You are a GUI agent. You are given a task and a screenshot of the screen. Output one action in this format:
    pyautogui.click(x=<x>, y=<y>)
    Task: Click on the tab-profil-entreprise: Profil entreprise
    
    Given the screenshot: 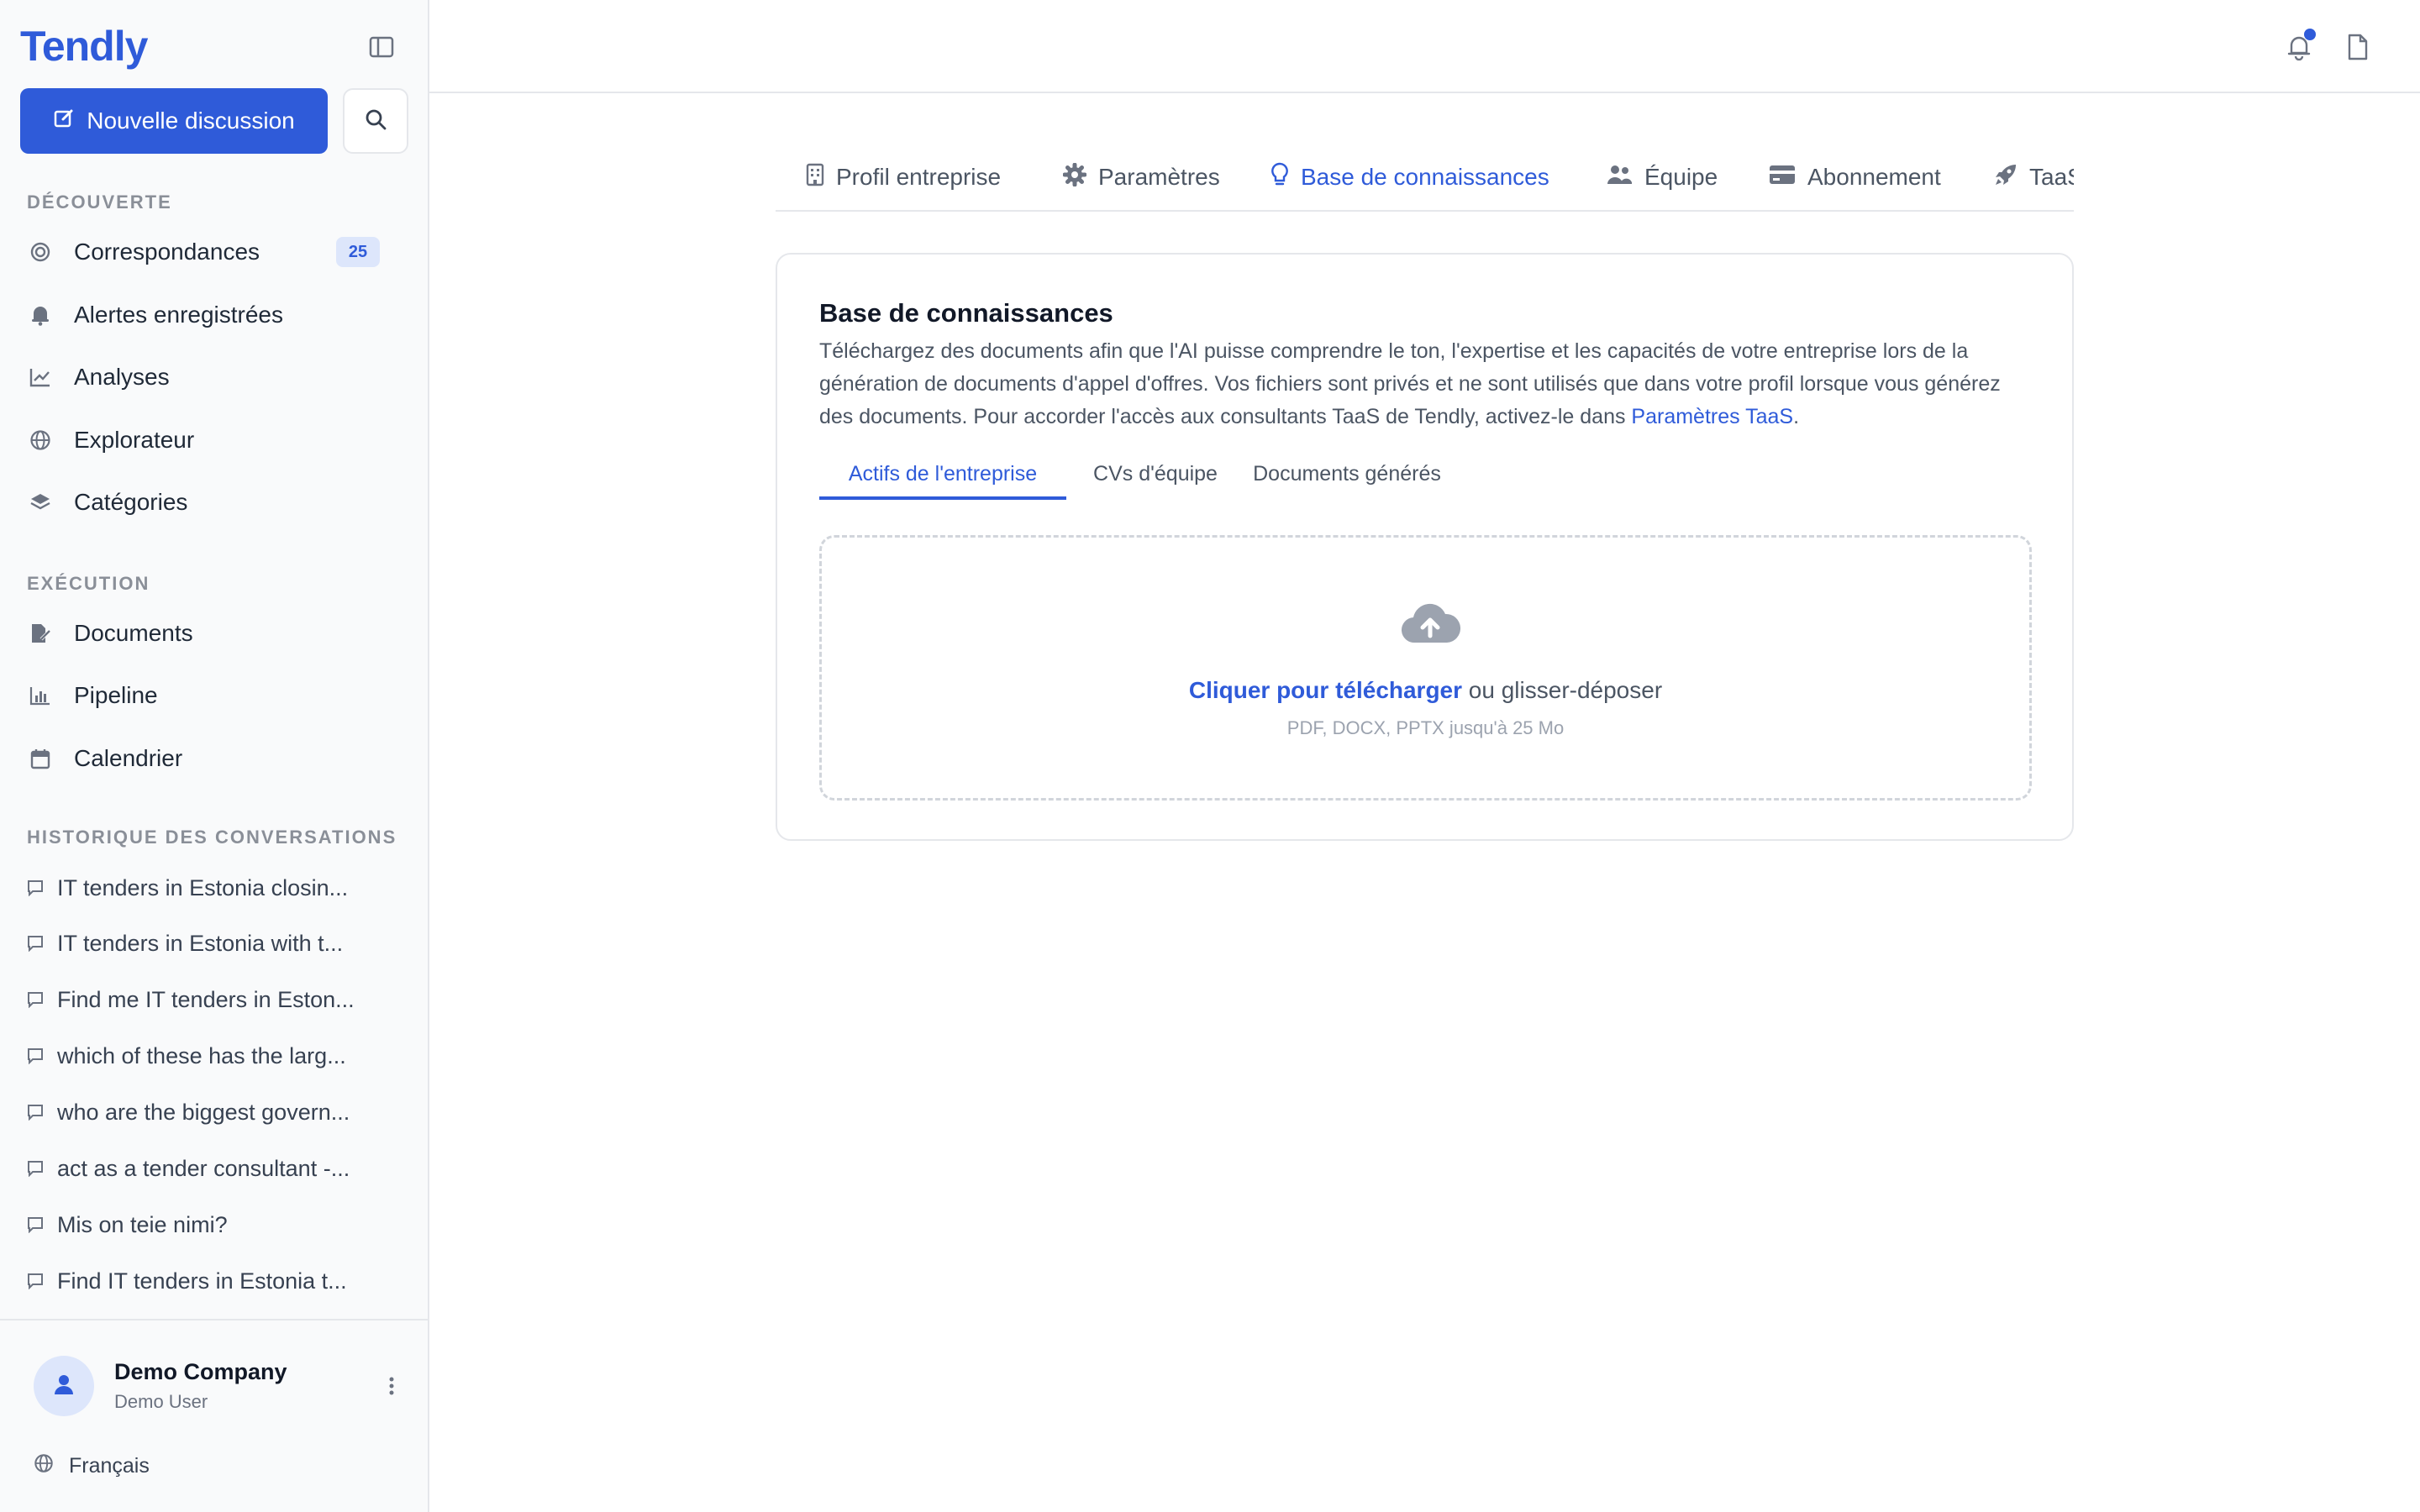 What is the action you would take?
    pyautogui.click(x=904, y=176)
    